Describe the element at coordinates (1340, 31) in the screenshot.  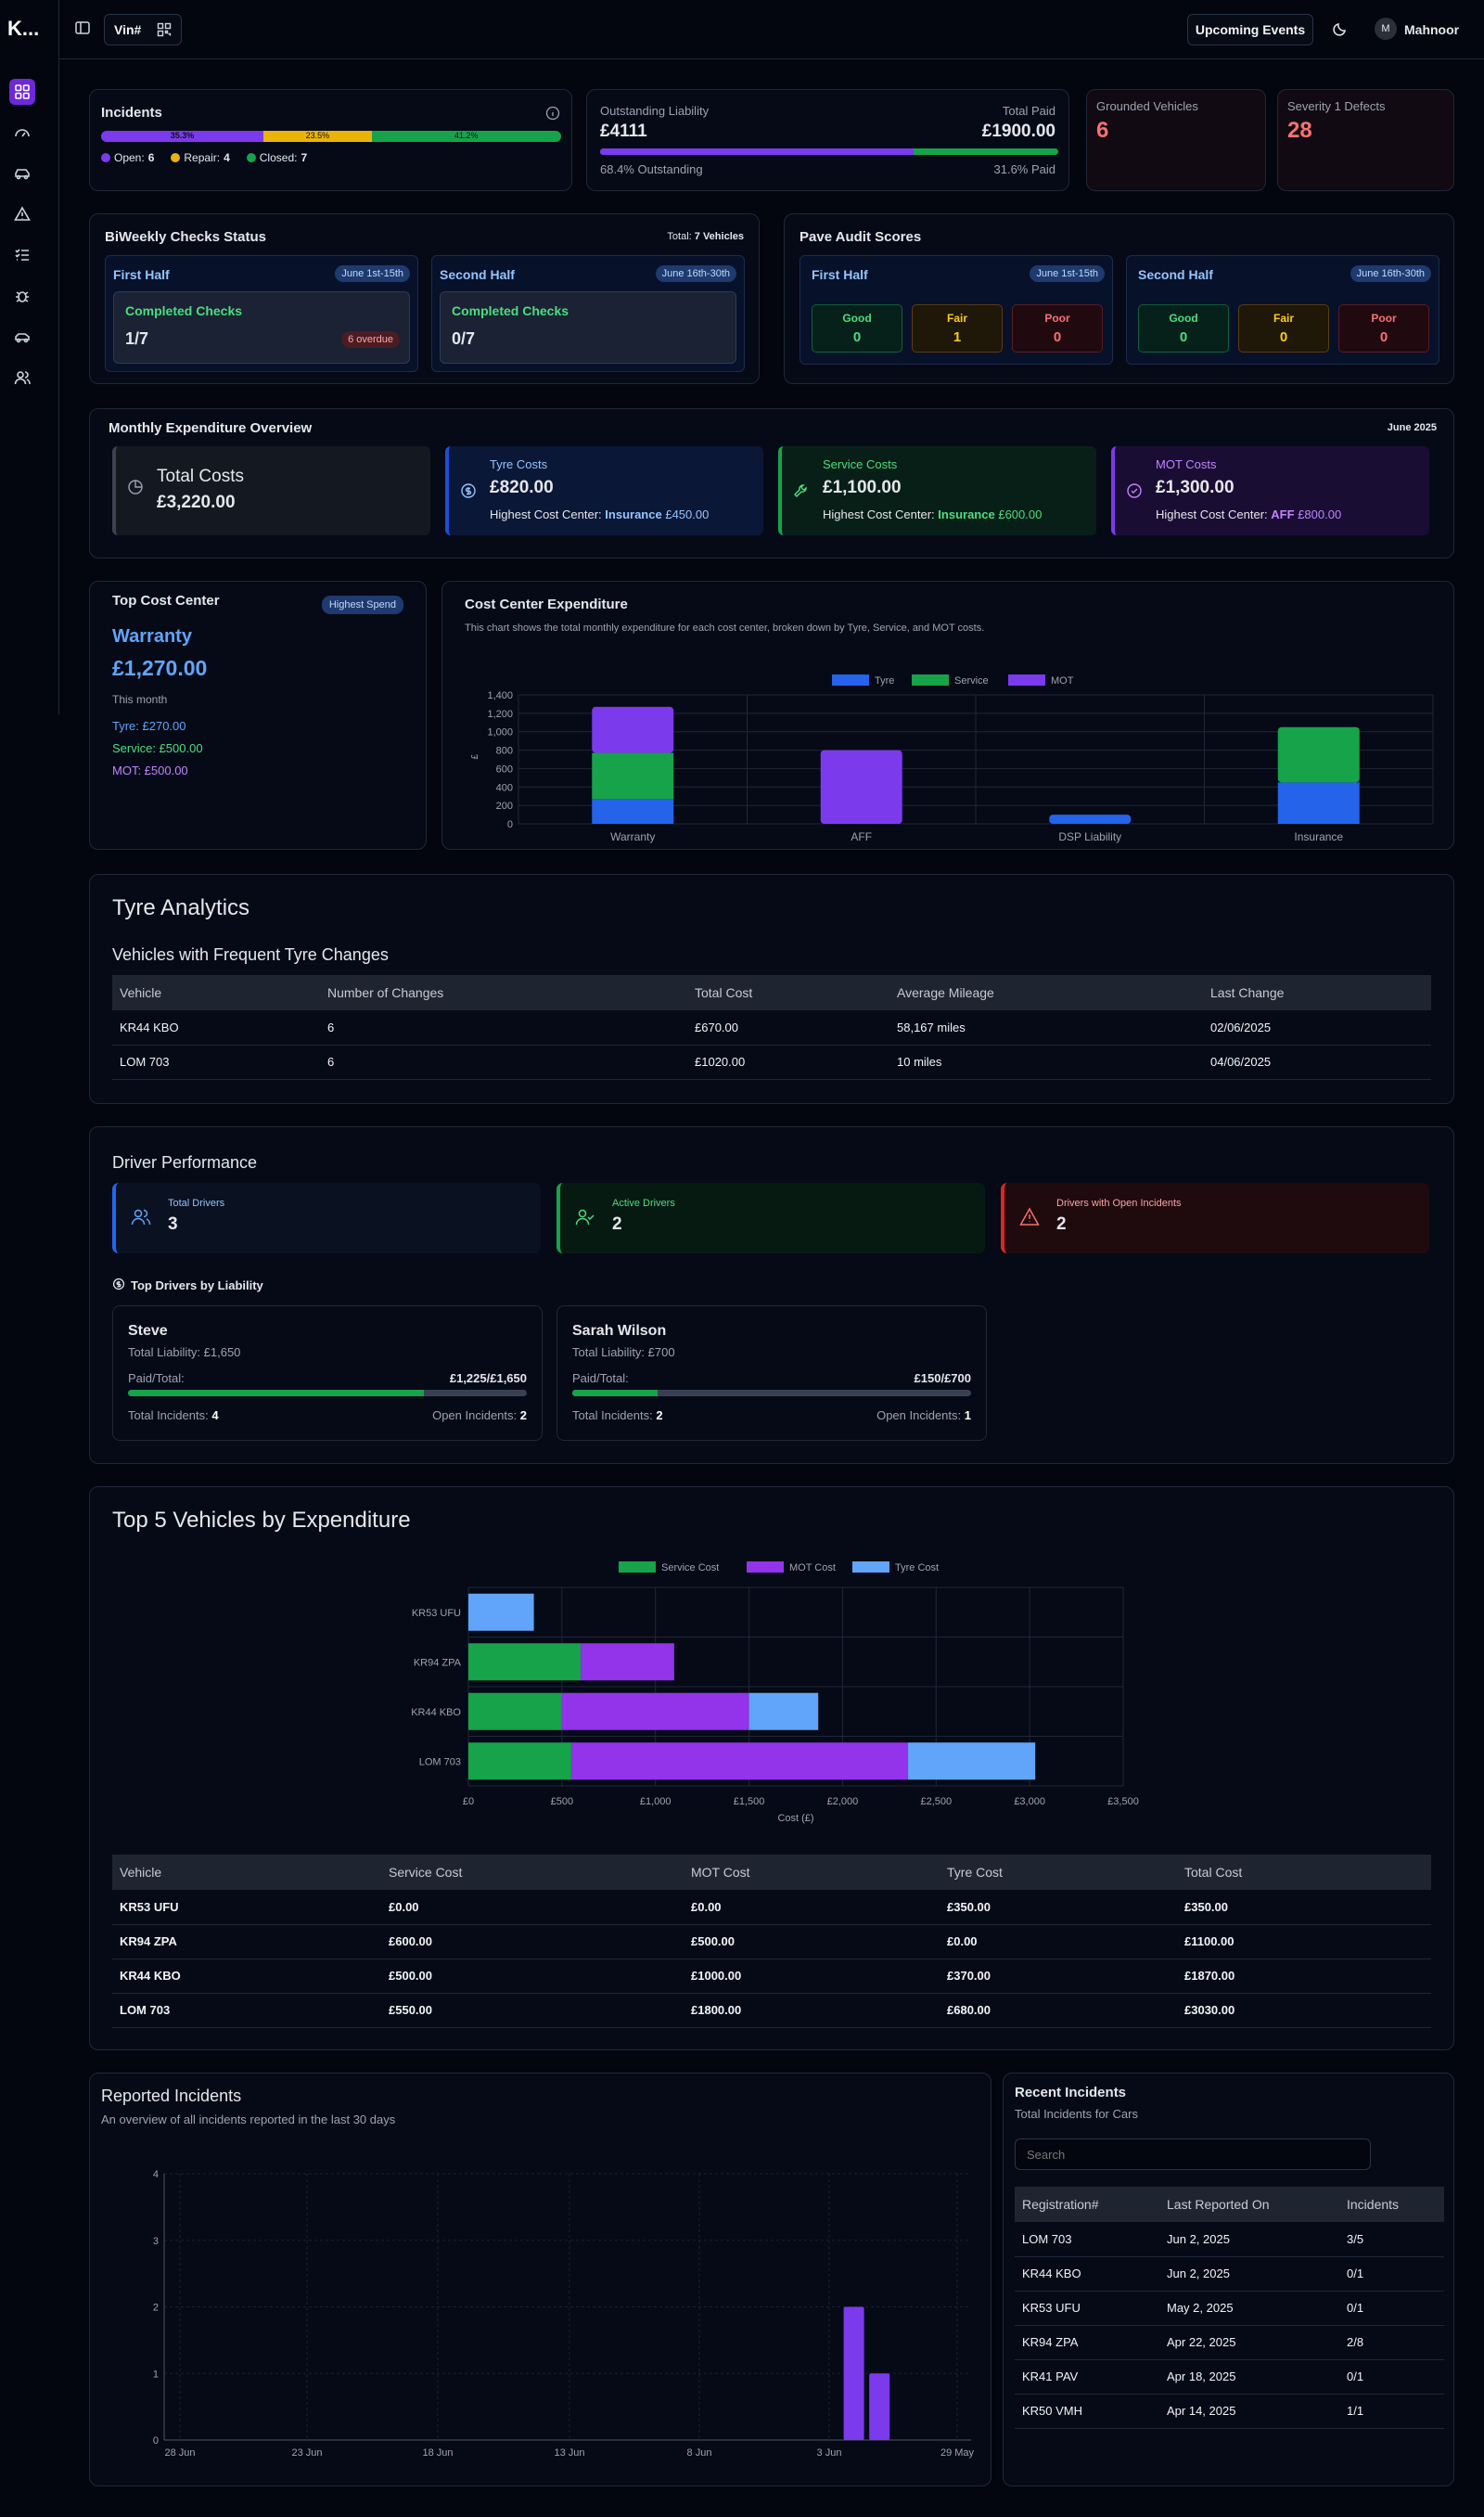
I see `dark-mode-toggle-icon` at that location.